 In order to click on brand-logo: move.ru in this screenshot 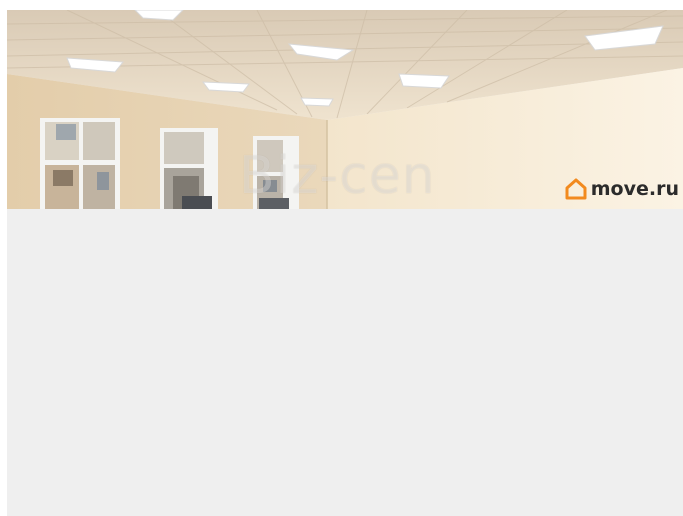, I will do `click(622, 189)`.